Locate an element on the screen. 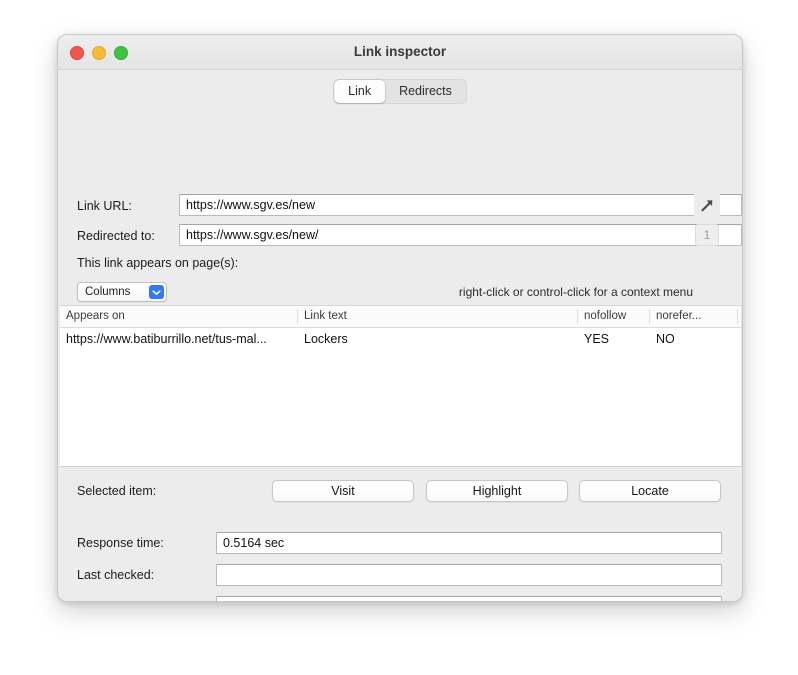 The height and width of the screenshot is (675, 798). column-header-appears-on: Appears on is located at coordinates (179, 316).